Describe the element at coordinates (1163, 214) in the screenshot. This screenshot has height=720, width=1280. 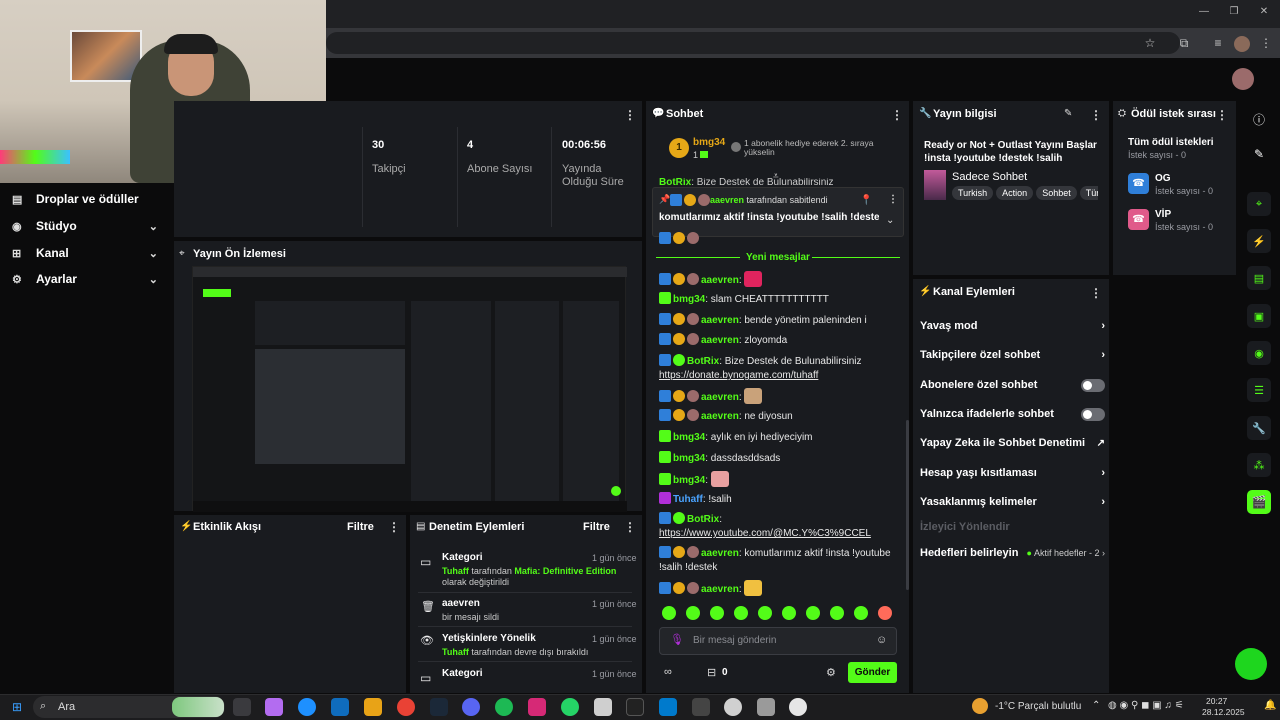
I see `reward-name: VİP` at that location.